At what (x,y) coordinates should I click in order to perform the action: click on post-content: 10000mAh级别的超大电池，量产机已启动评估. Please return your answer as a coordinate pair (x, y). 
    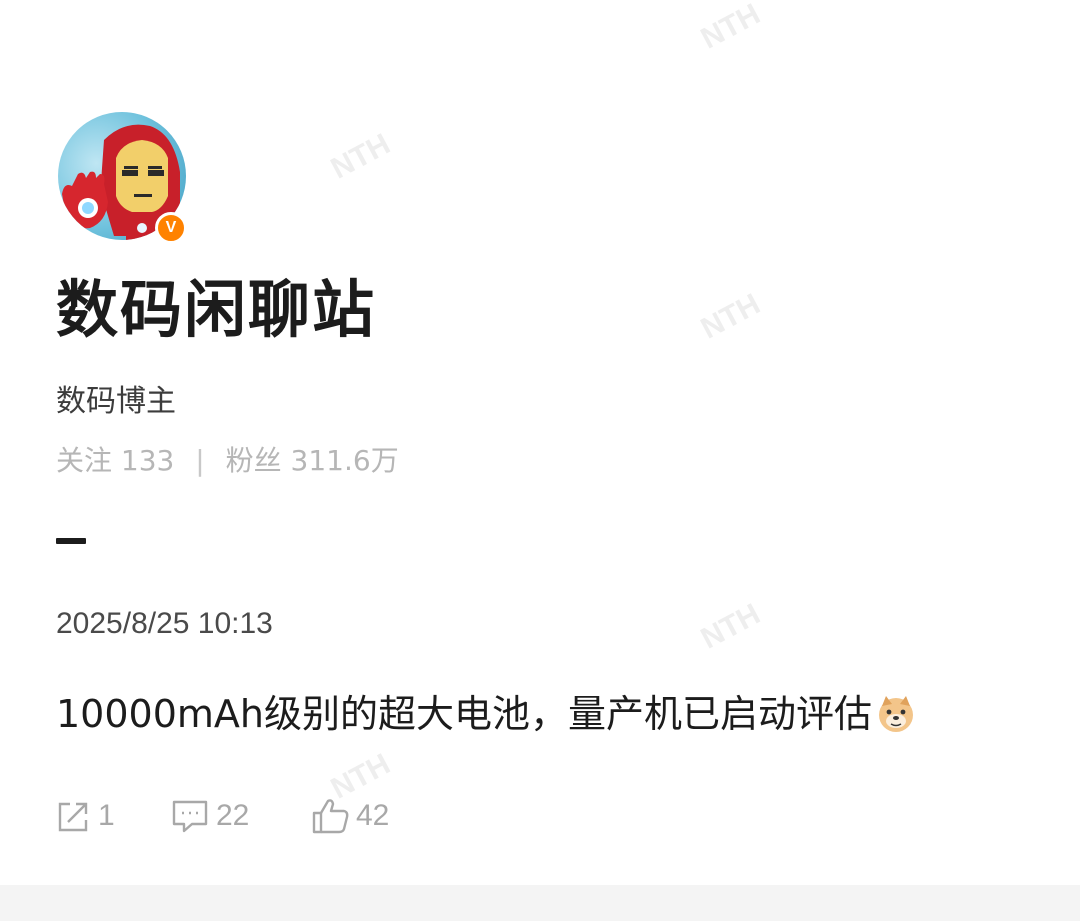
    Looking at the image, I should click on (486, 714).